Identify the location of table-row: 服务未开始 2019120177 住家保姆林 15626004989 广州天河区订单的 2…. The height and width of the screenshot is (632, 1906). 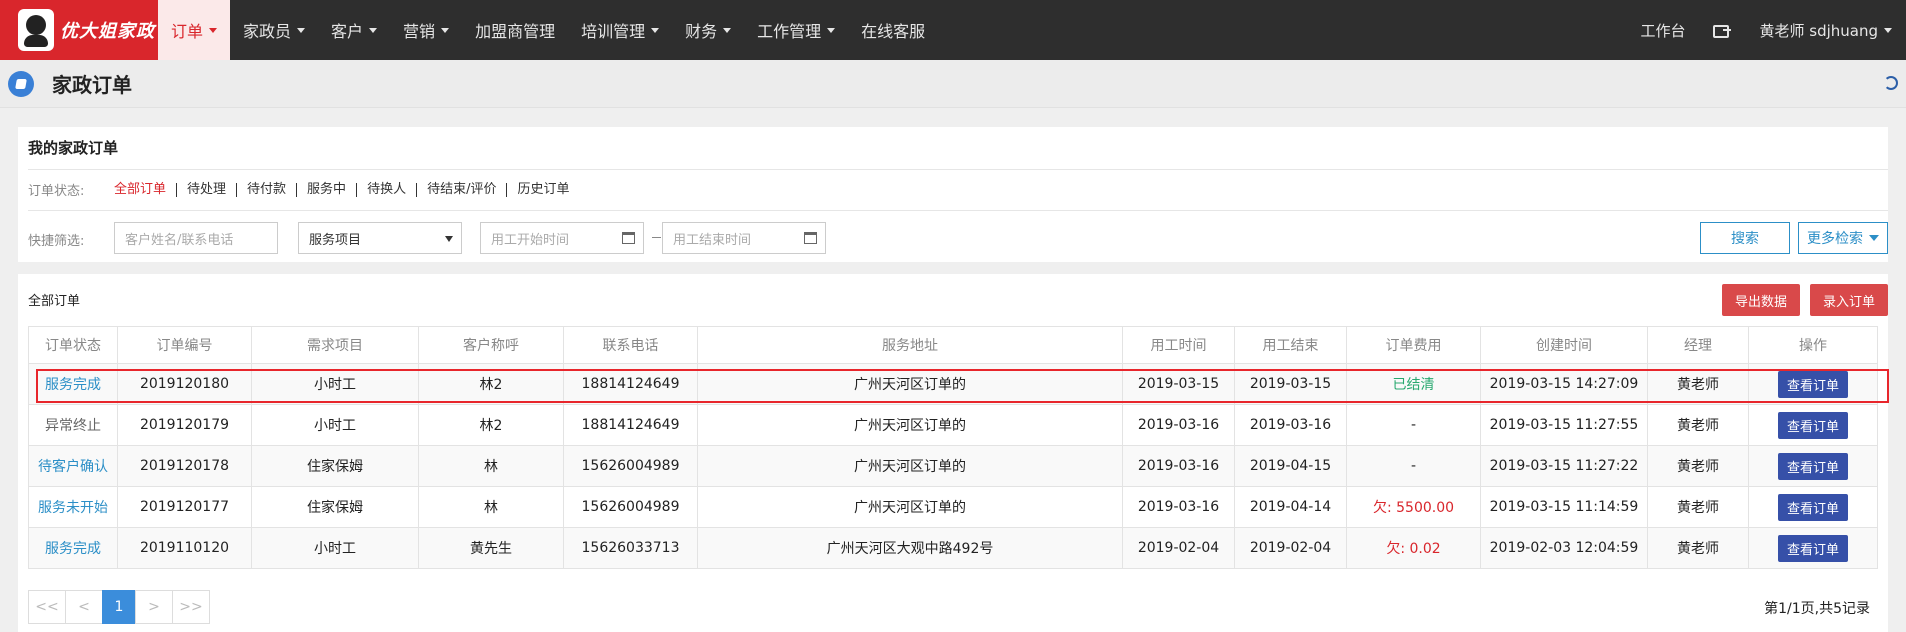
(953, 507).